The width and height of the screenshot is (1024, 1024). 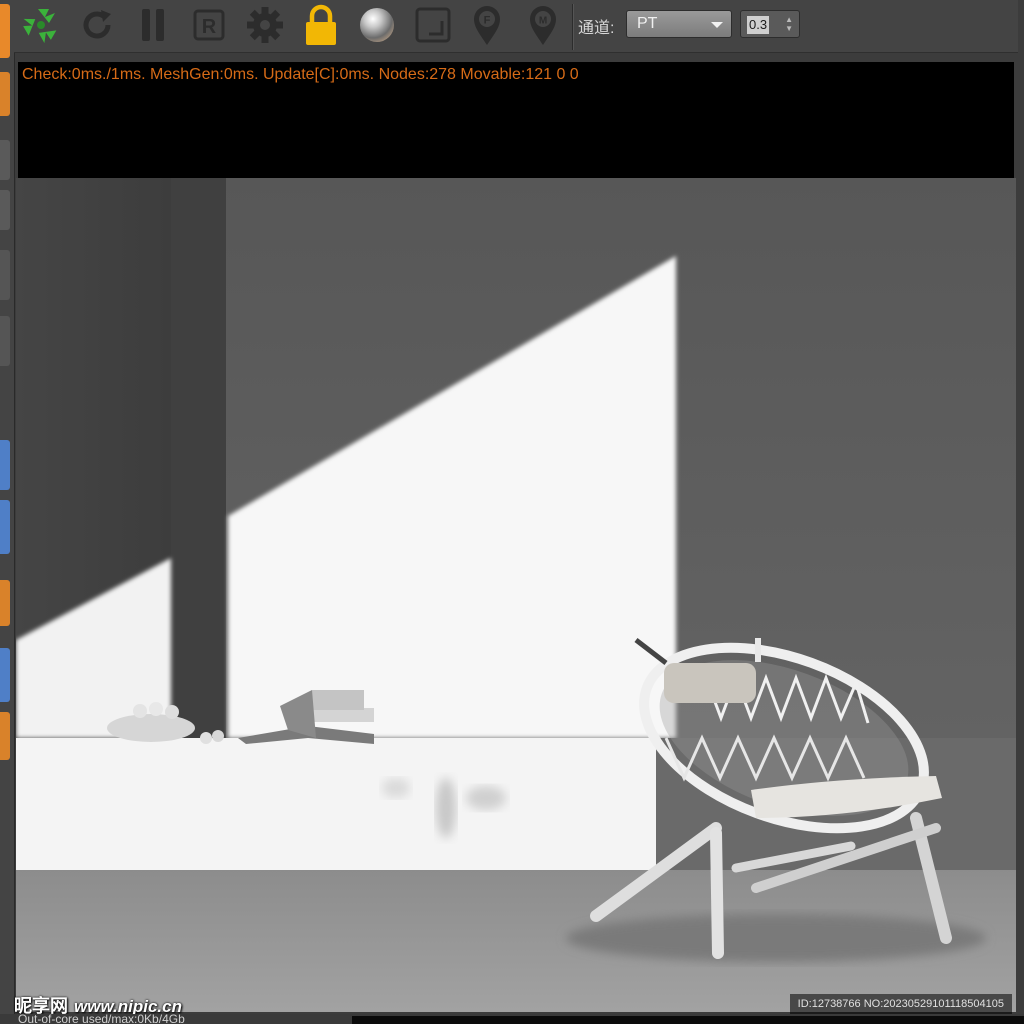 I want to click on channel-label: 通道:, so click(x=596, y=28).